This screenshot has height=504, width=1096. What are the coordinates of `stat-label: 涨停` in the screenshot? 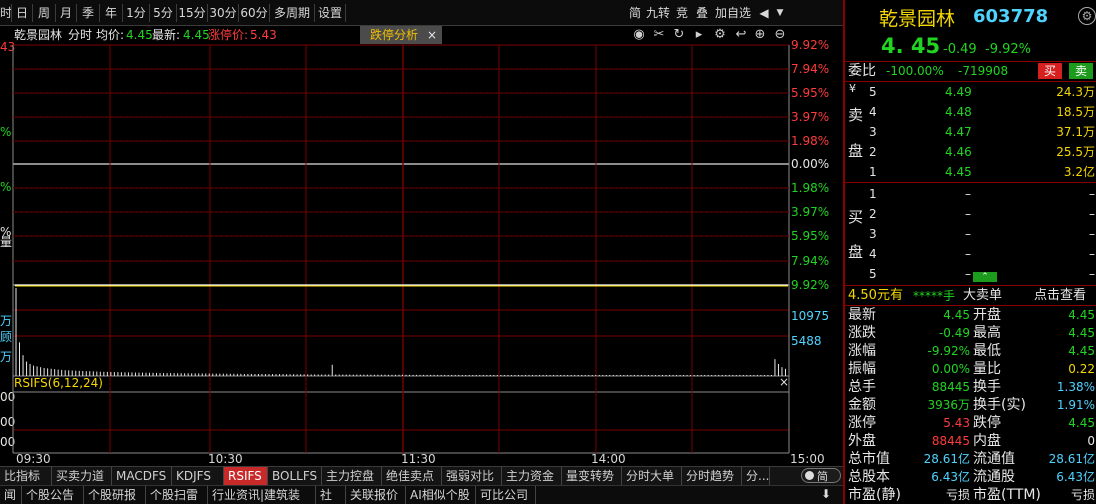 It's located at (862, 423).